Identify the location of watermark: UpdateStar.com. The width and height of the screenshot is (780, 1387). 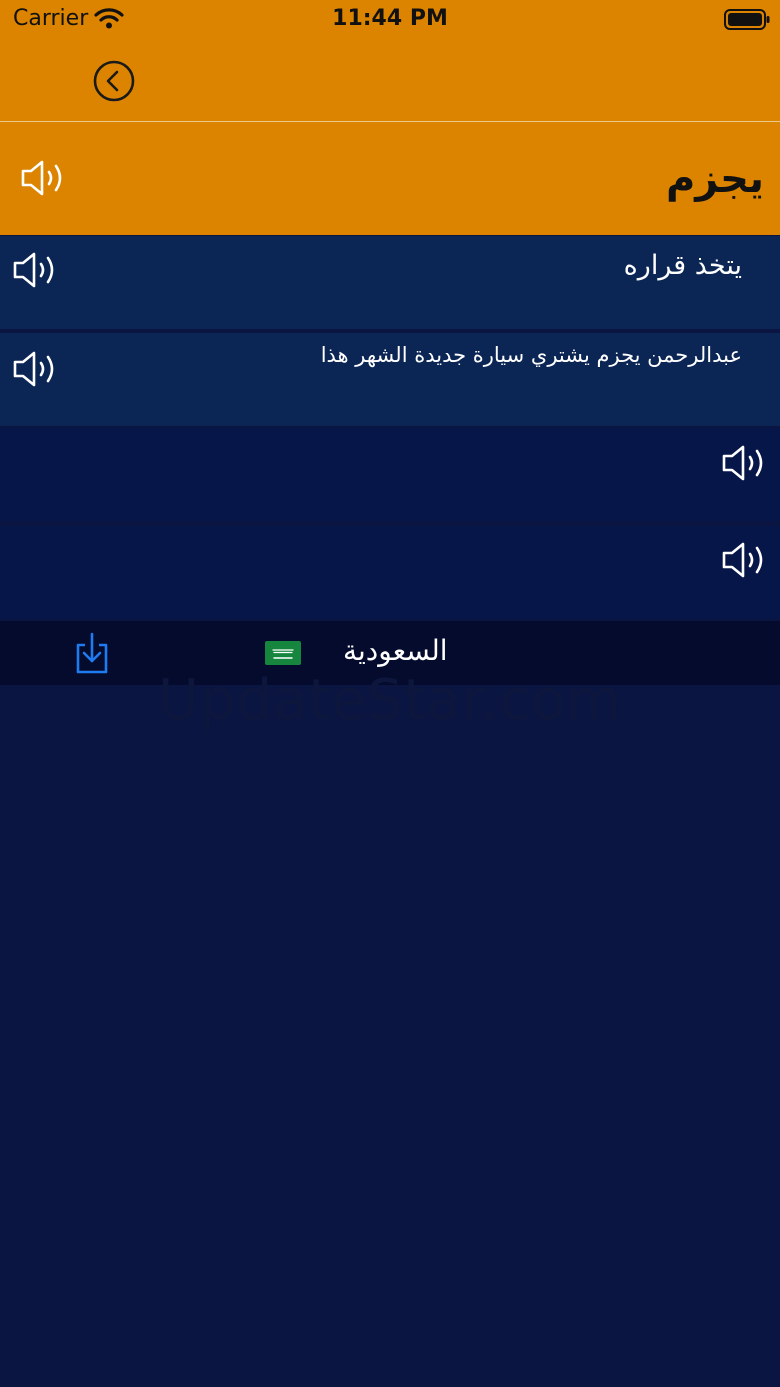
(390, 700).